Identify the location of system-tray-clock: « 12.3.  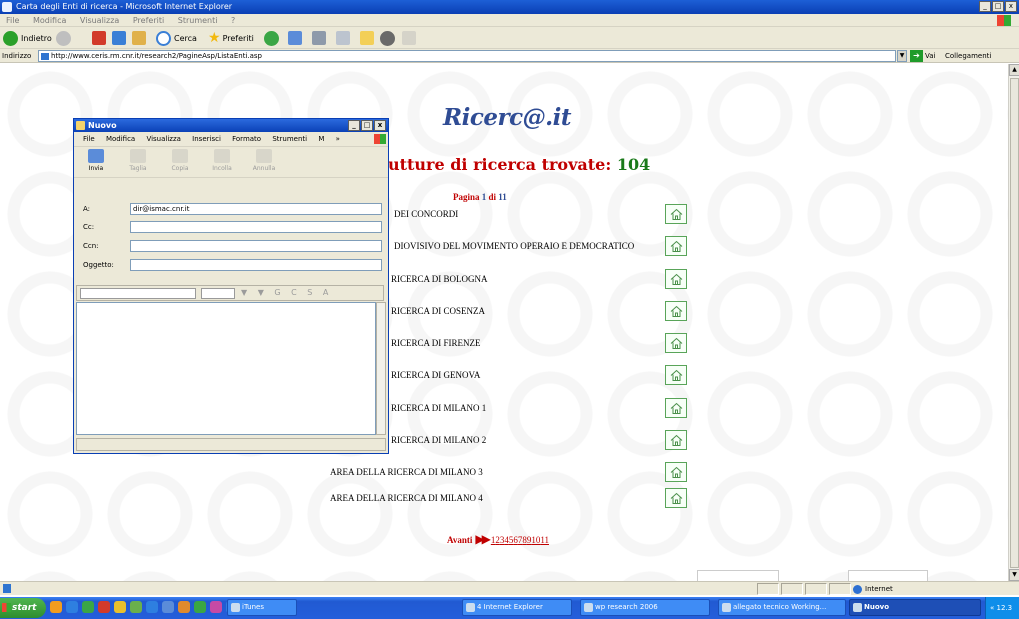
(1002, 608).